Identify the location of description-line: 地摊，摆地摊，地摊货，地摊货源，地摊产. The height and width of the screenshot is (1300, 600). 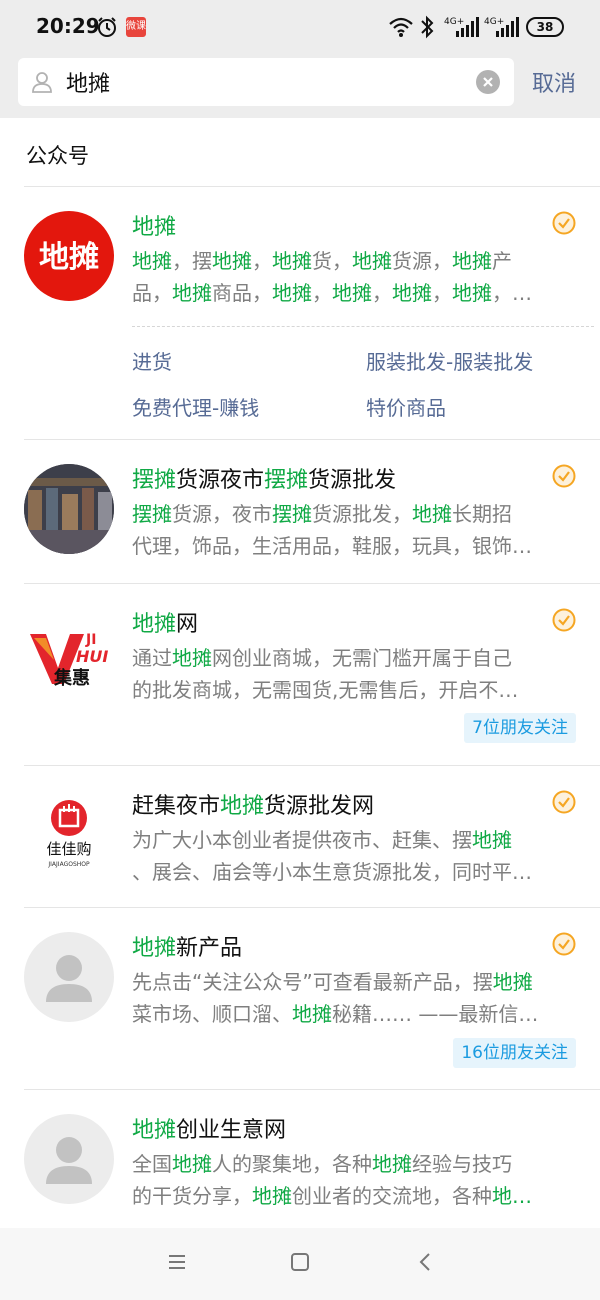
(354, 261).